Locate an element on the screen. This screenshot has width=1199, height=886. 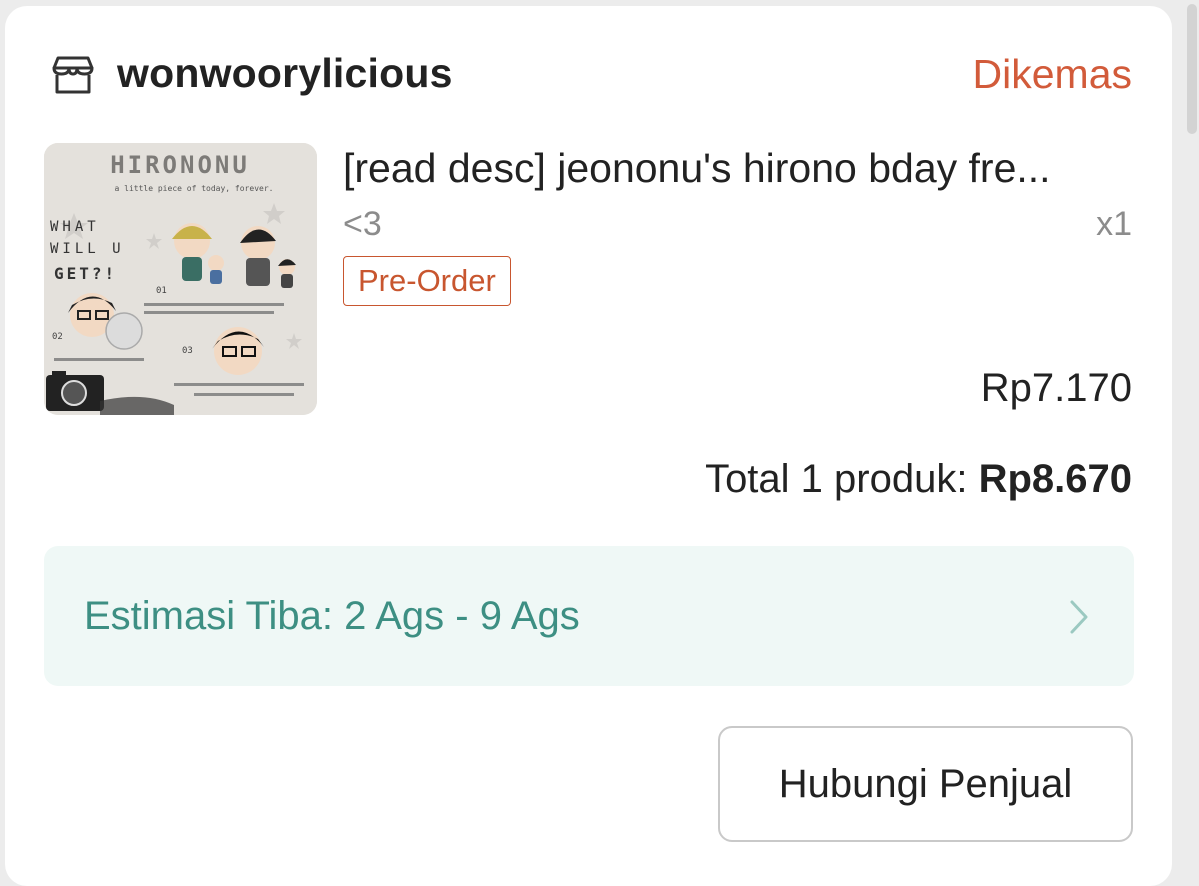
order-total-label: Total 1 produk: is located at coordinates (836, 479).